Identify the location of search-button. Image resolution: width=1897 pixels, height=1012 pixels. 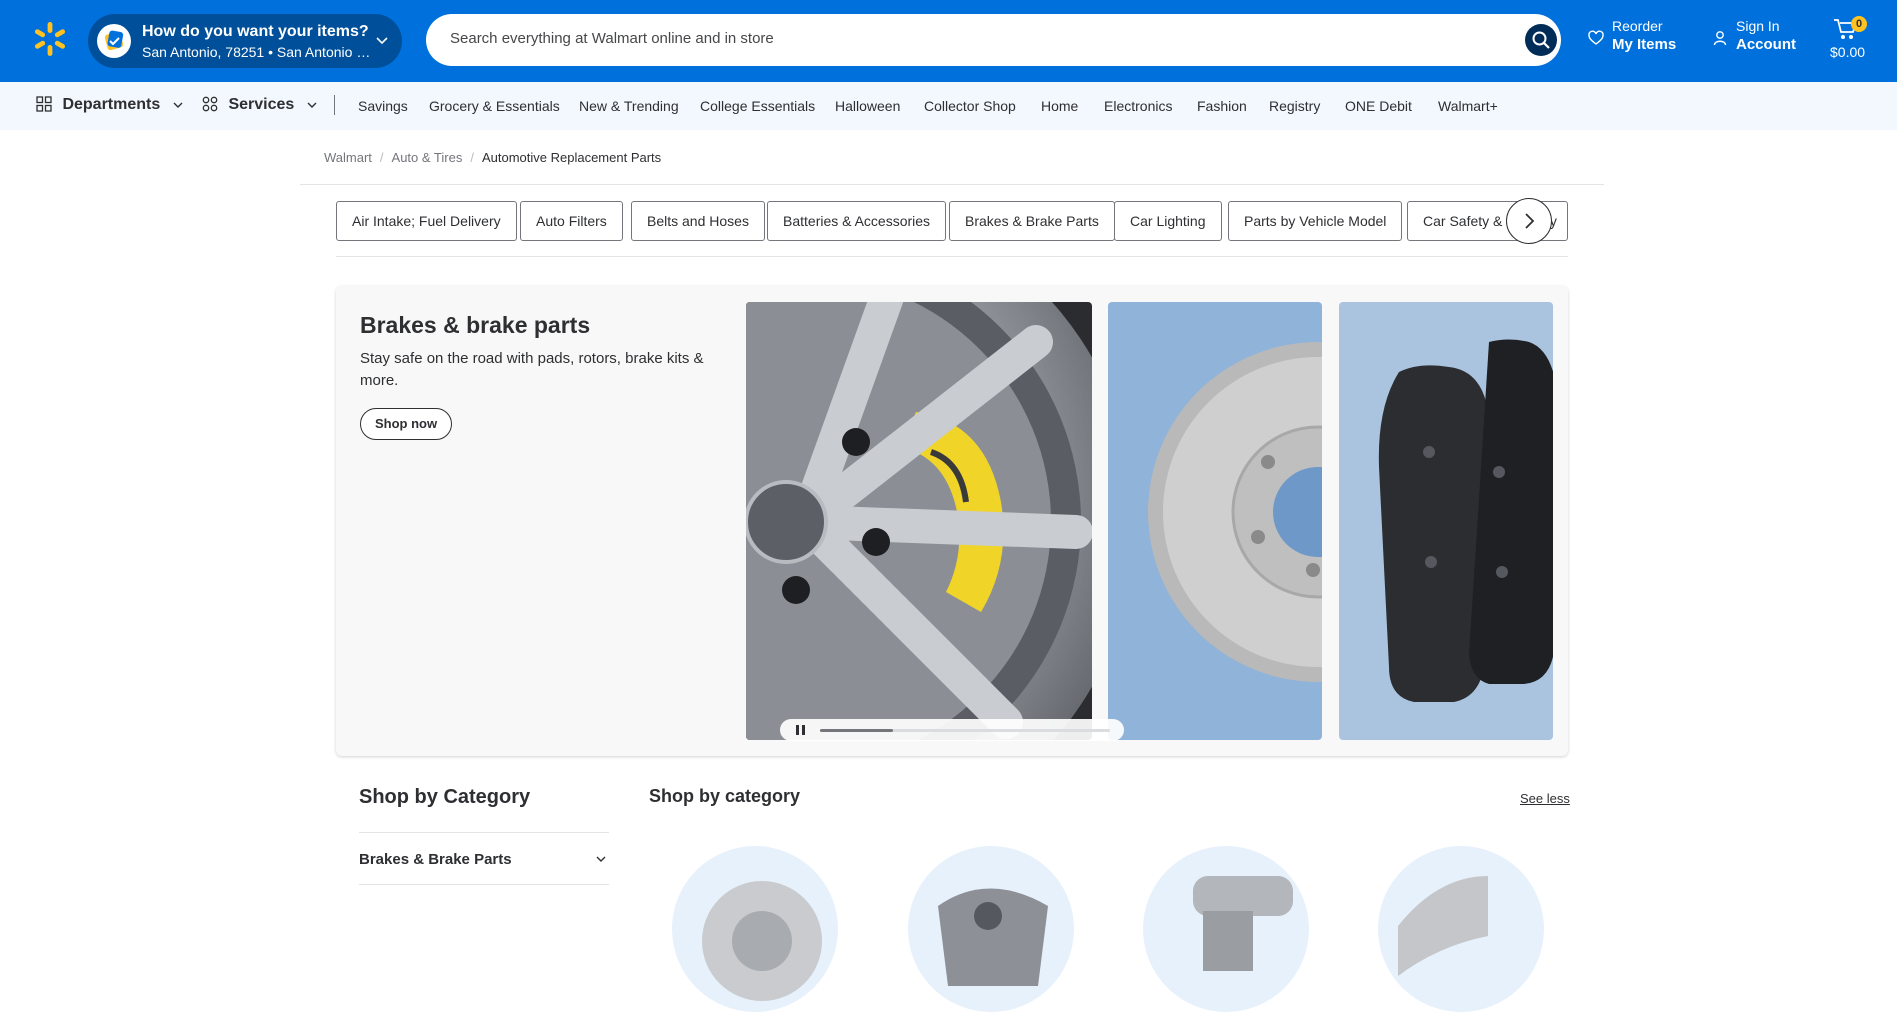
(1541, 40).